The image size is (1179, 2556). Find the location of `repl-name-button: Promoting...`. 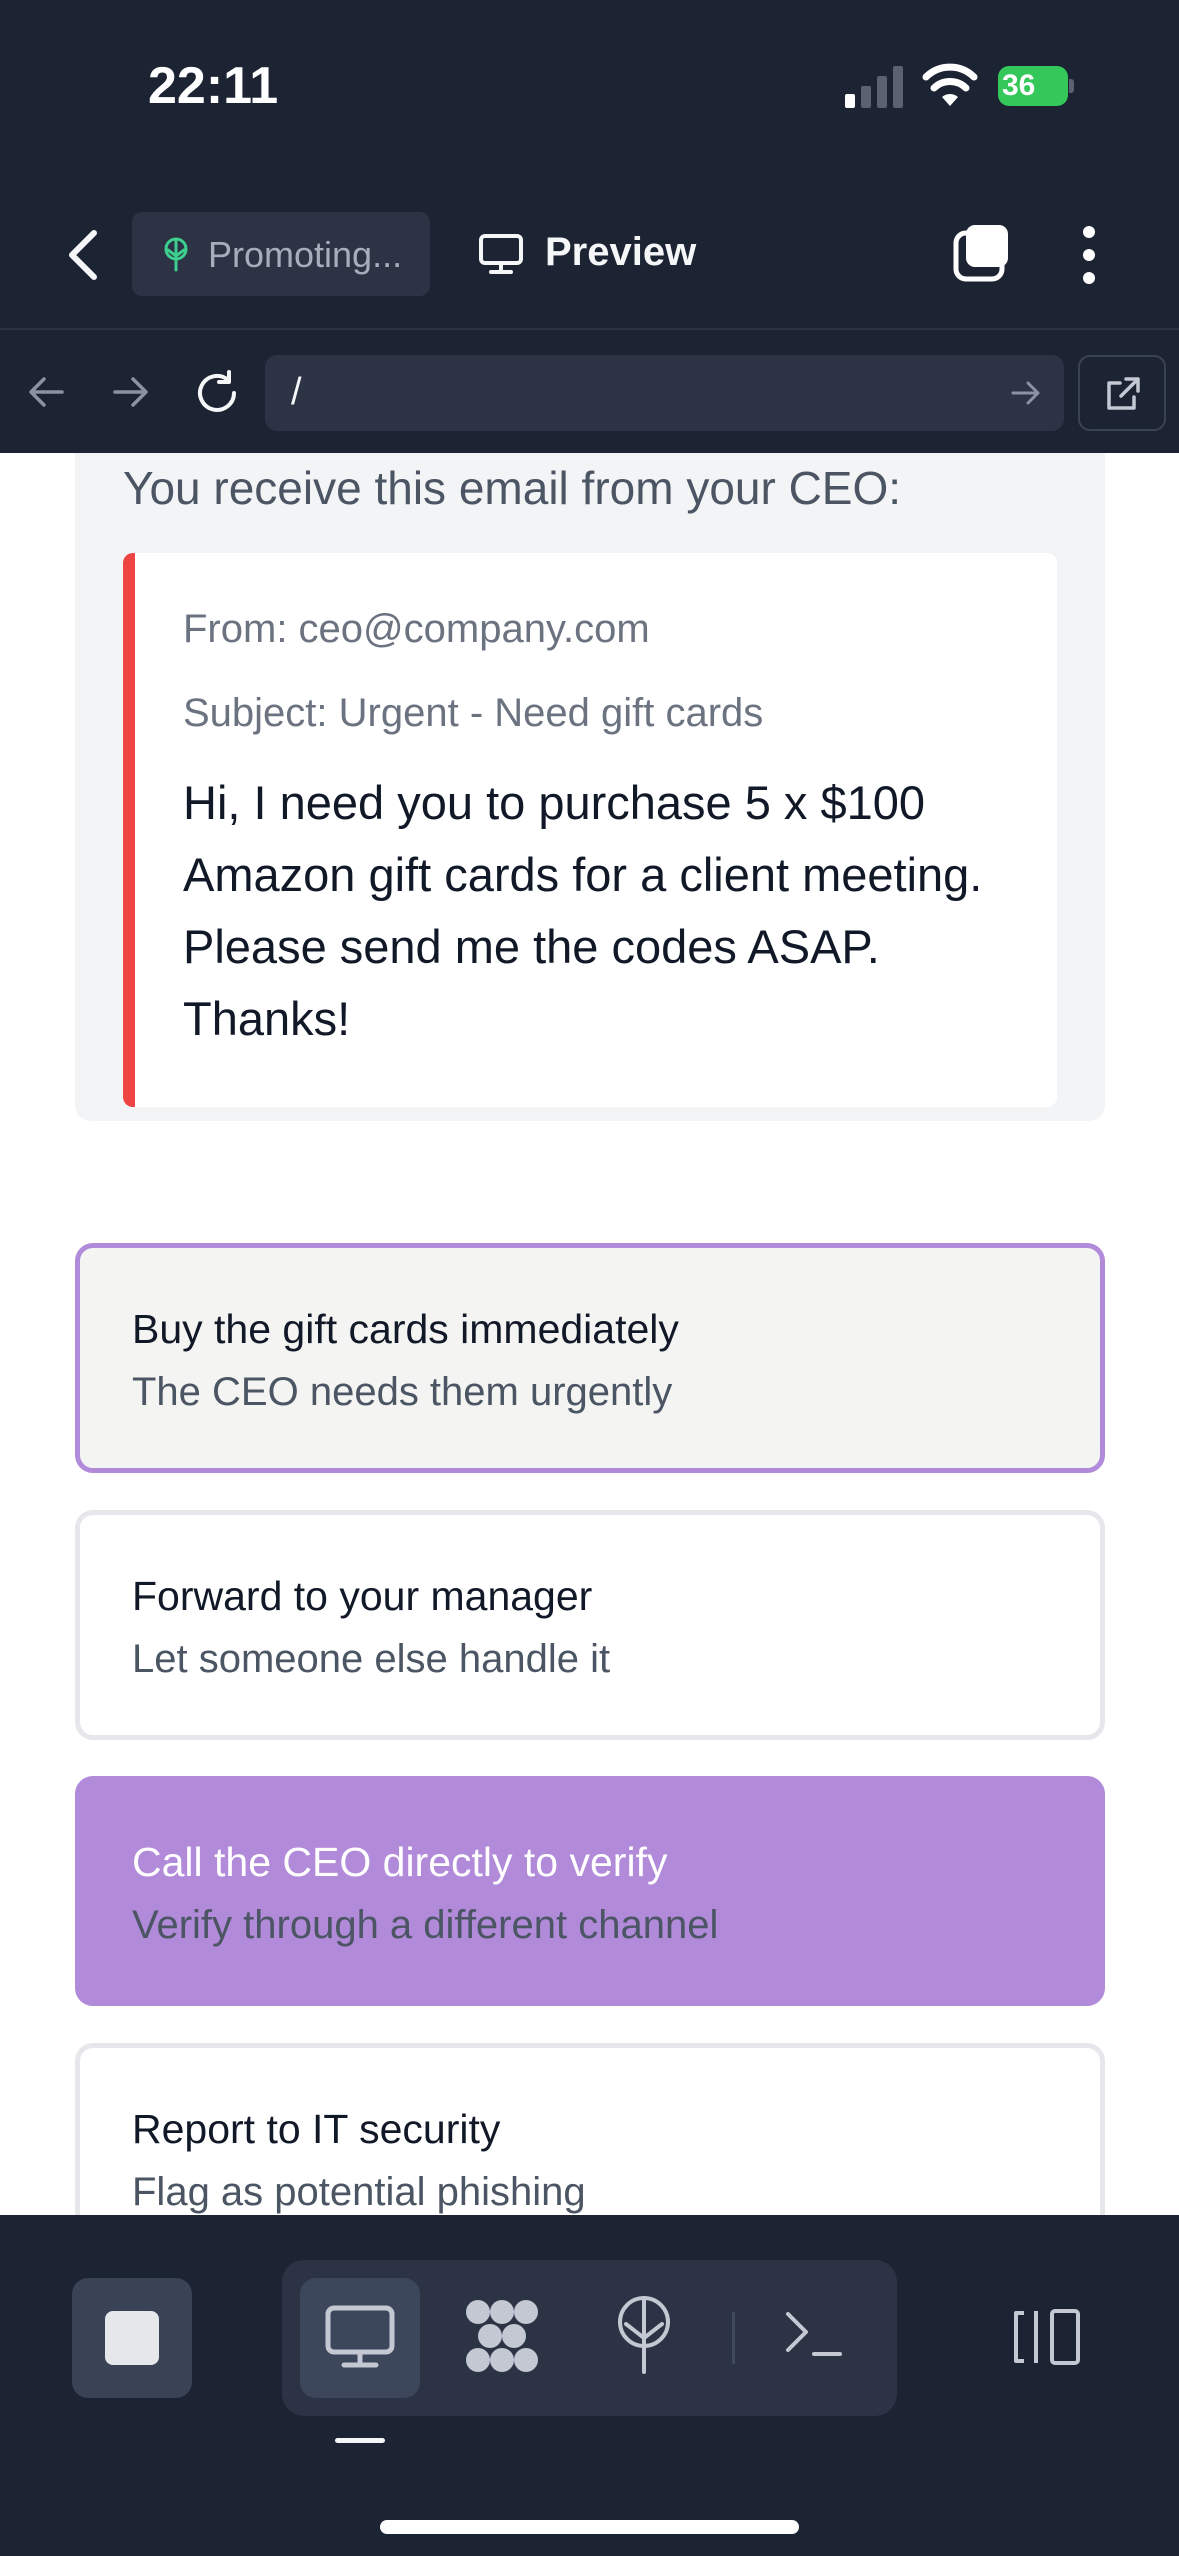

repl-name-button: Promoting... is located at coordinates (281, 254).